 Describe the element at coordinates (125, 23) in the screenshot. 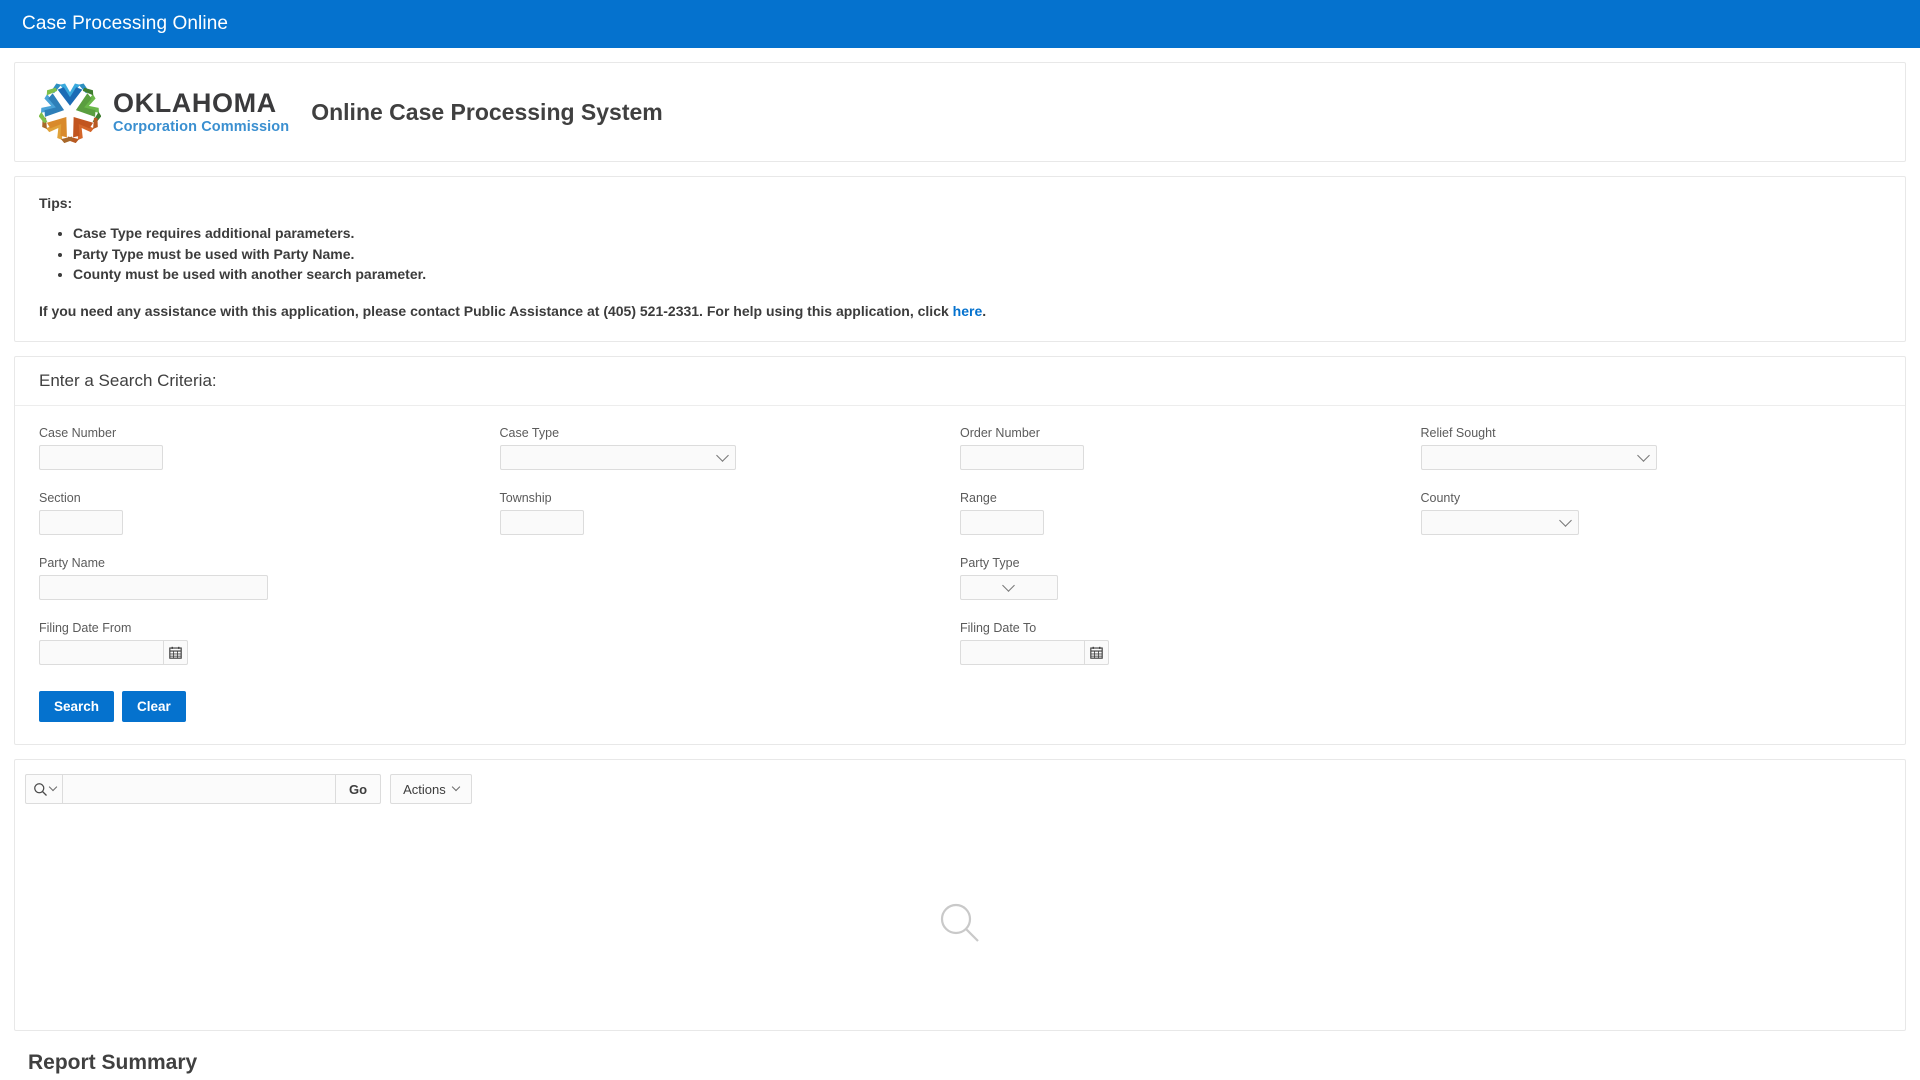

I see `app-title: Case Processing Online` at that location.